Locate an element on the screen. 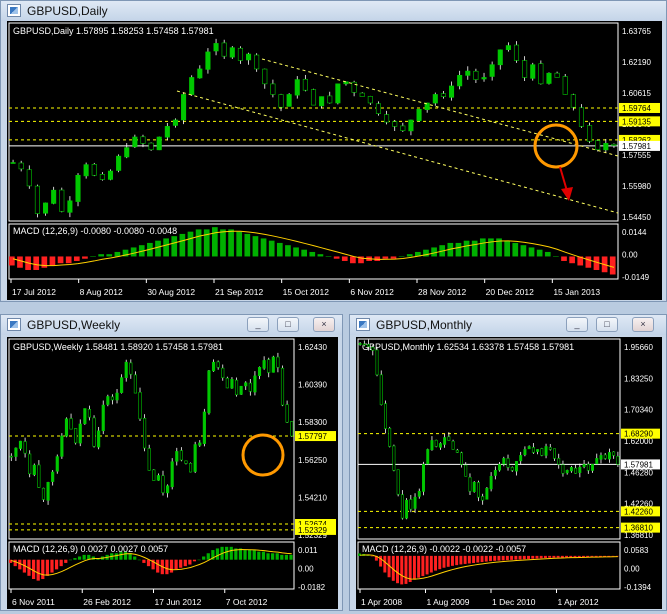  price-tag-label: 1.52329 is located at coordinates (312, 530).